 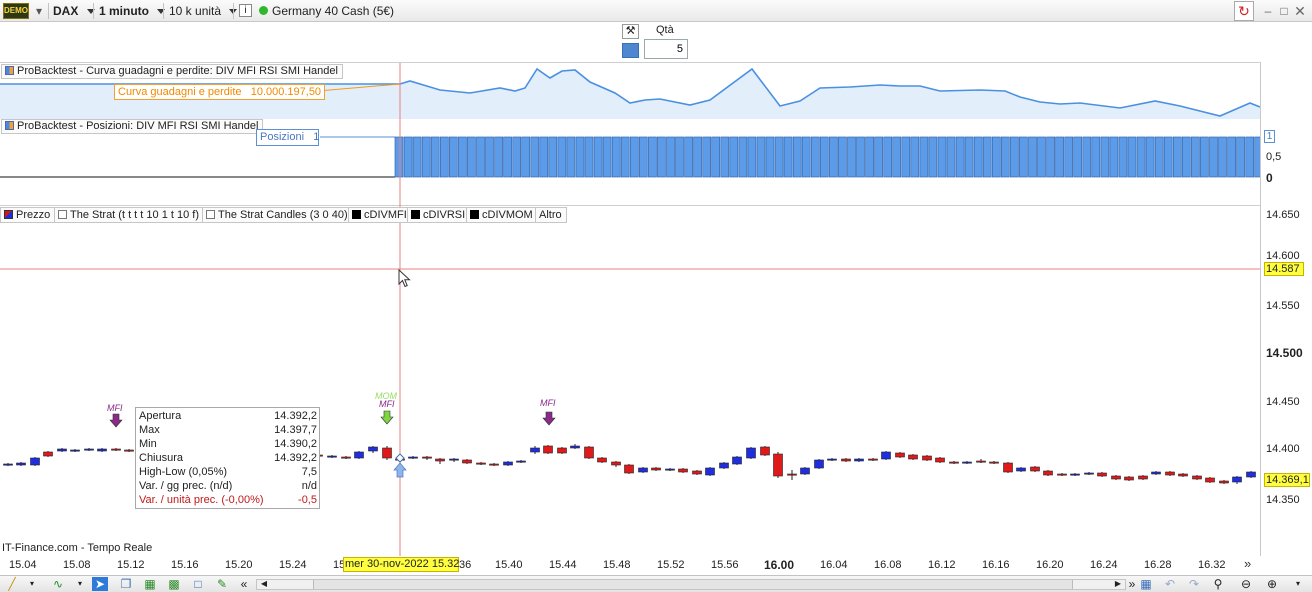 I want to click on keyboard-icon, so click(x=630, y=50).